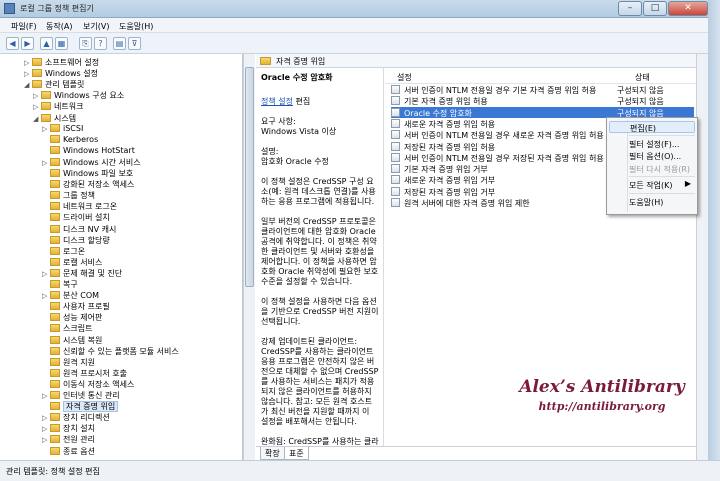 The height and width of the screenshot is (481, 720). What do you see at coordinates (46, 43) in the screenshot?
I see `up-folder-icon: ▲` at bounding box center [46, 43].